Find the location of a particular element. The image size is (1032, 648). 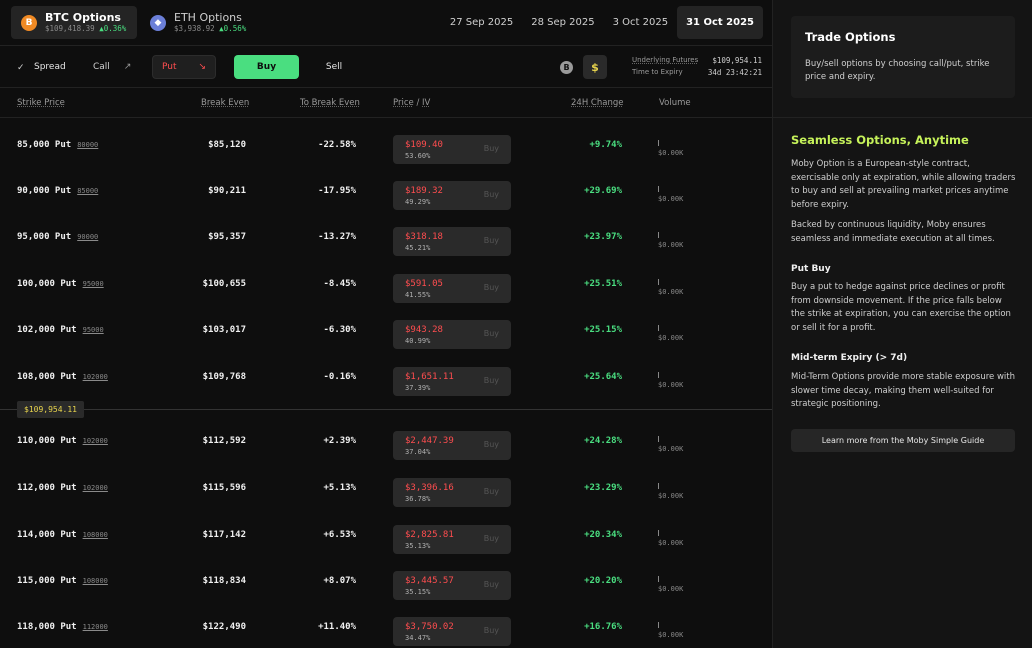

spread-label: Spread is located at coordinates (50, 67).